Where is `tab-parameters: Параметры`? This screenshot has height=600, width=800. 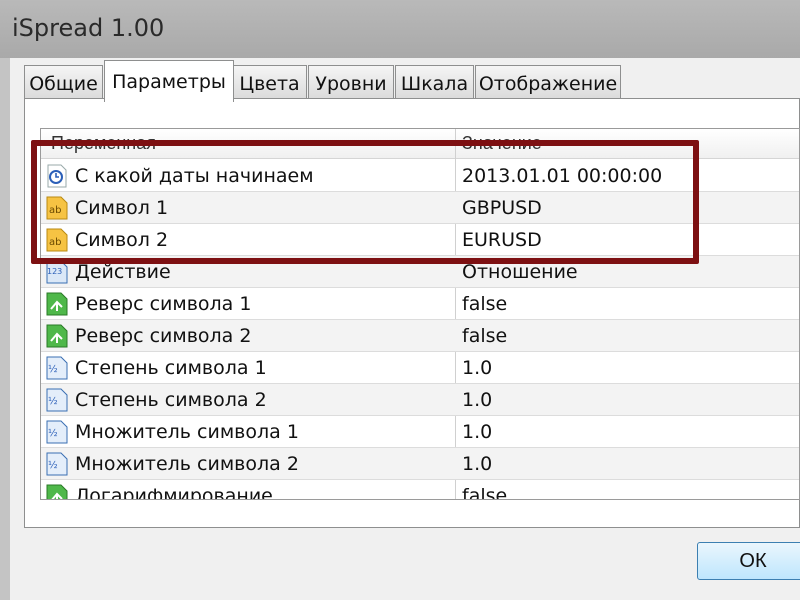 tab-parameters: Параметры is located at coordinates (169, 81).